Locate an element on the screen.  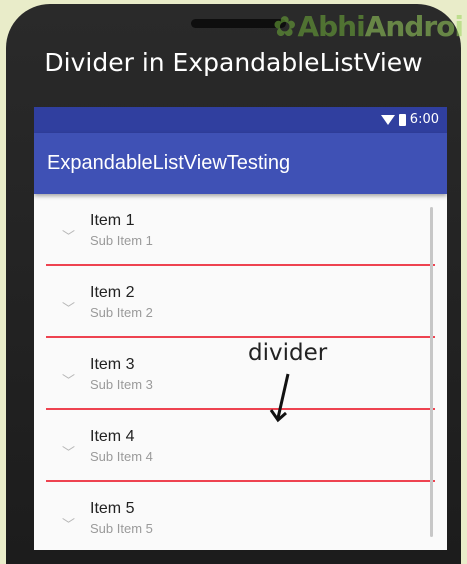
status-icons: 6:00 is located at coordinates (409, 119).